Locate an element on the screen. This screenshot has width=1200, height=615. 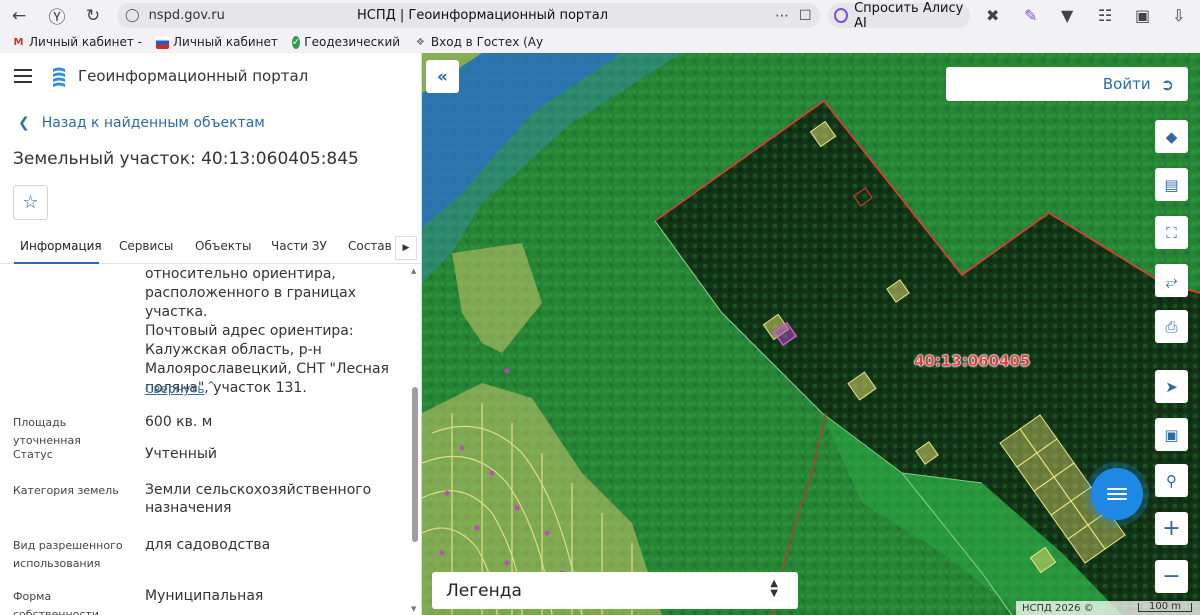
puzzle-icon: ☷ is located at coordinates (1105, 15).